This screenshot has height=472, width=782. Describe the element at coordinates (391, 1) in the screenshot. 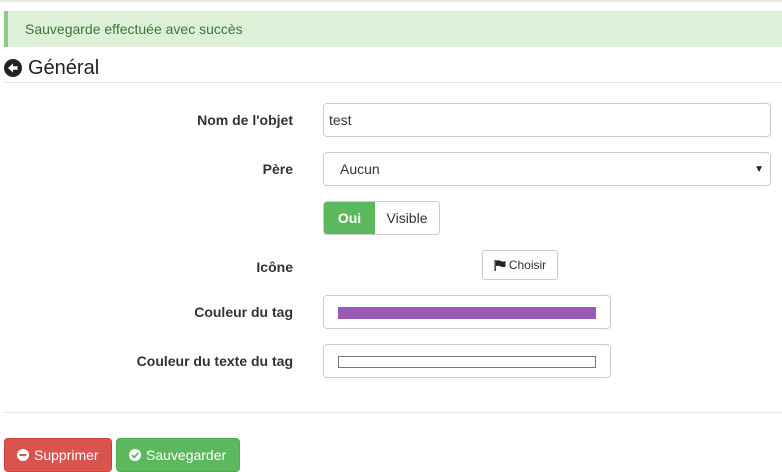

I see `top-border` at that location.